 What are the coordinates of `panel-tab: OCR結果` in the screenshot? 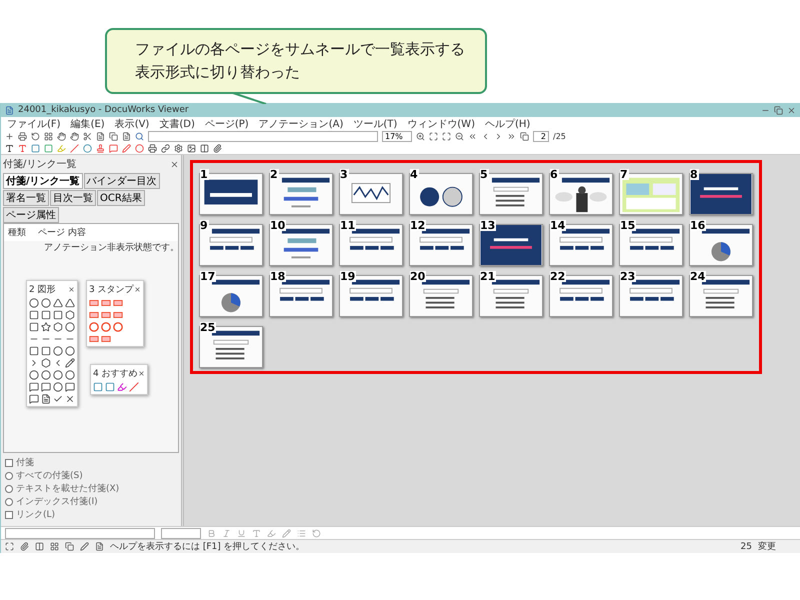 It's located at (121, 198).